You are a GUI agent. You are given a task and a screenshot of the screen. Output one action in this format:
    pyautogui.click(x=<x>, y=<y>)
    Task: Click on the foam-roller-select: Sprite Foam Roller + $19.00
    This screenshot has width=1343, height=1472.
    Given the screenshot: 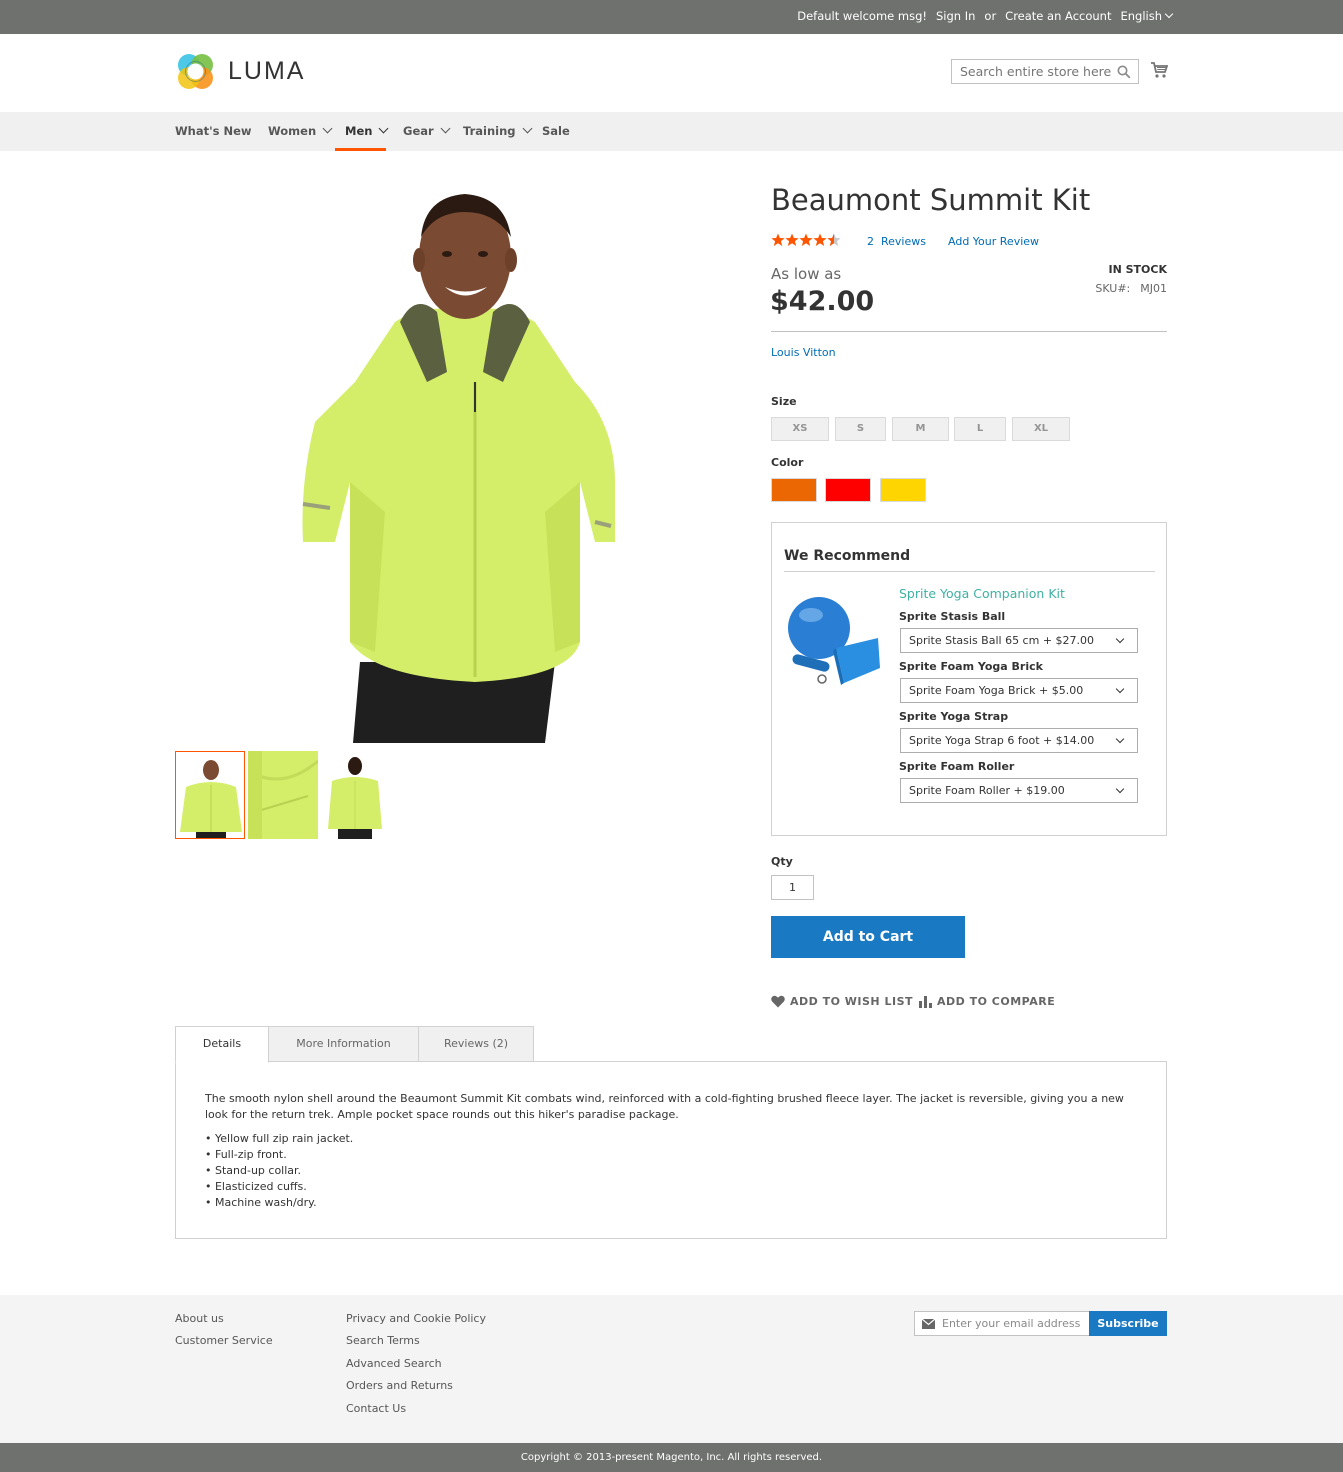 What is the action you would take?
    pyautogui.click(x=1019, y=790)
    